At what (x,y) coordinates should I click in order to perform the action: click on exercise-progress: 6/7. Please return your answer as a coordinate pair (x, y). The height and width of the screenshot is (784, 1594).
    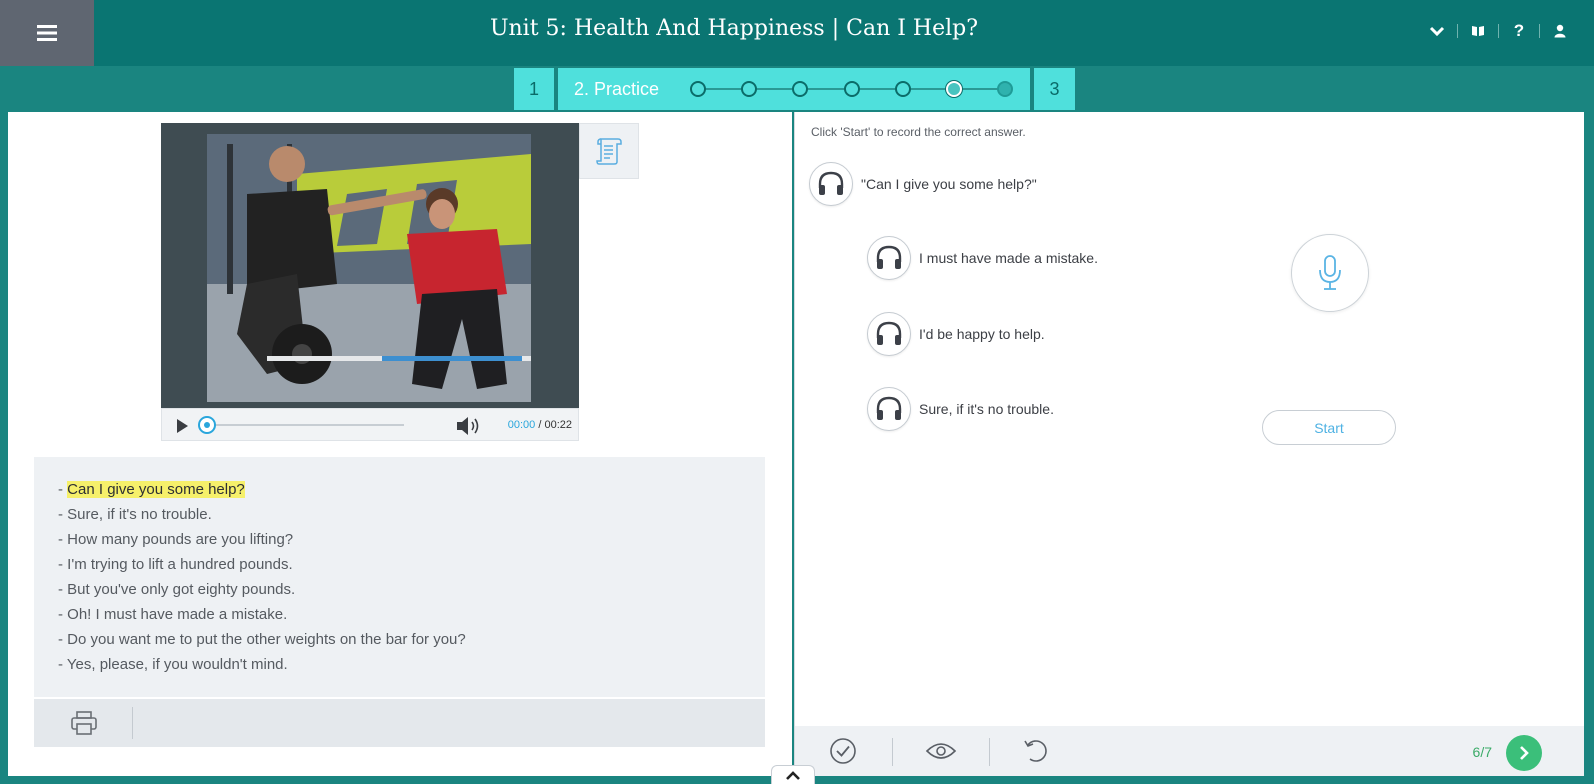
    Looking at the image, I should click on (1482, 752).